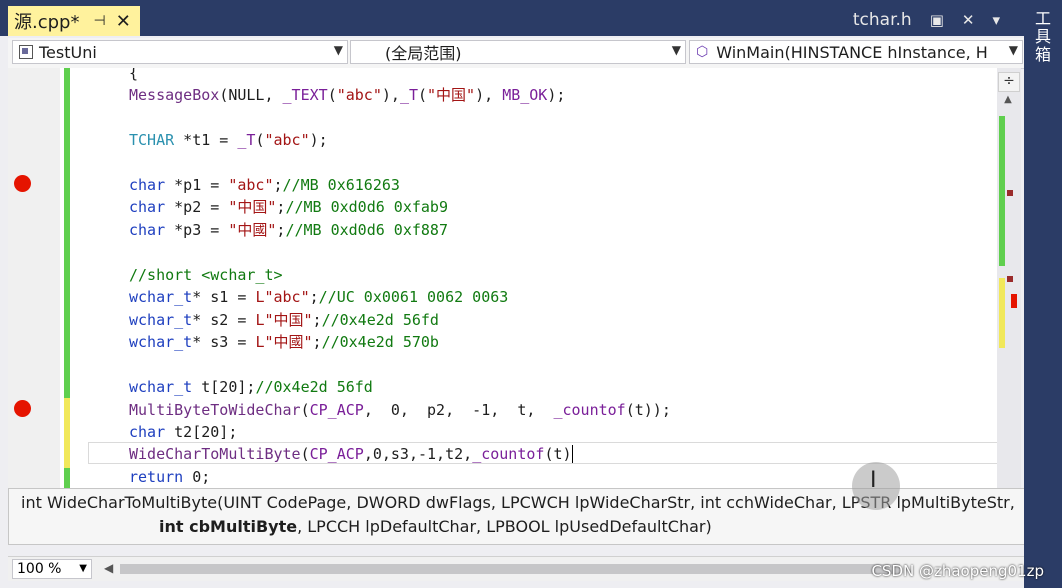  I want to click on code-line: char *p2 = "中国";//MB 0xd0d6 0xfab9, so click(288, 207).